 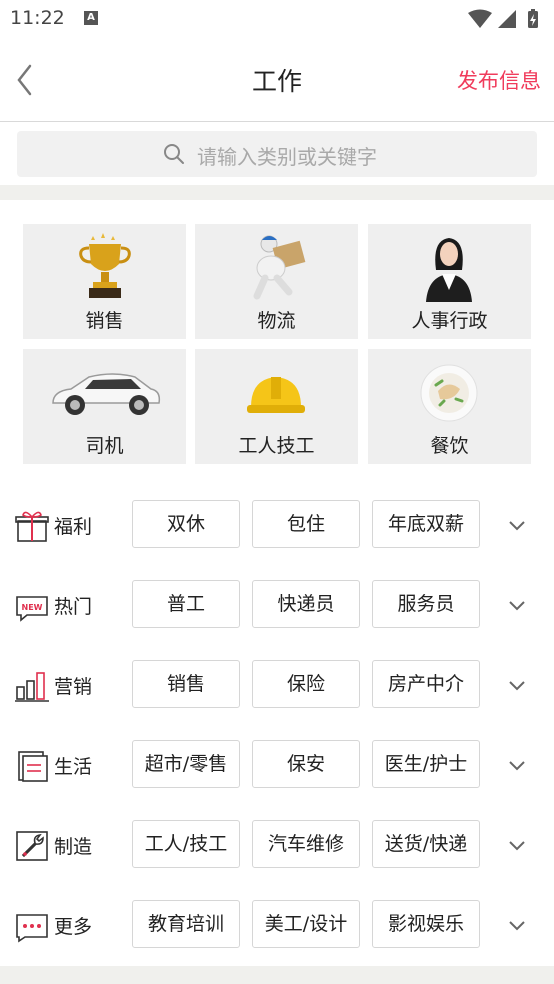 What do you see at coordinates (306, 924) in the screenshot?
I see `tag-button: 美工/设计` at bounding box center [306, 924].